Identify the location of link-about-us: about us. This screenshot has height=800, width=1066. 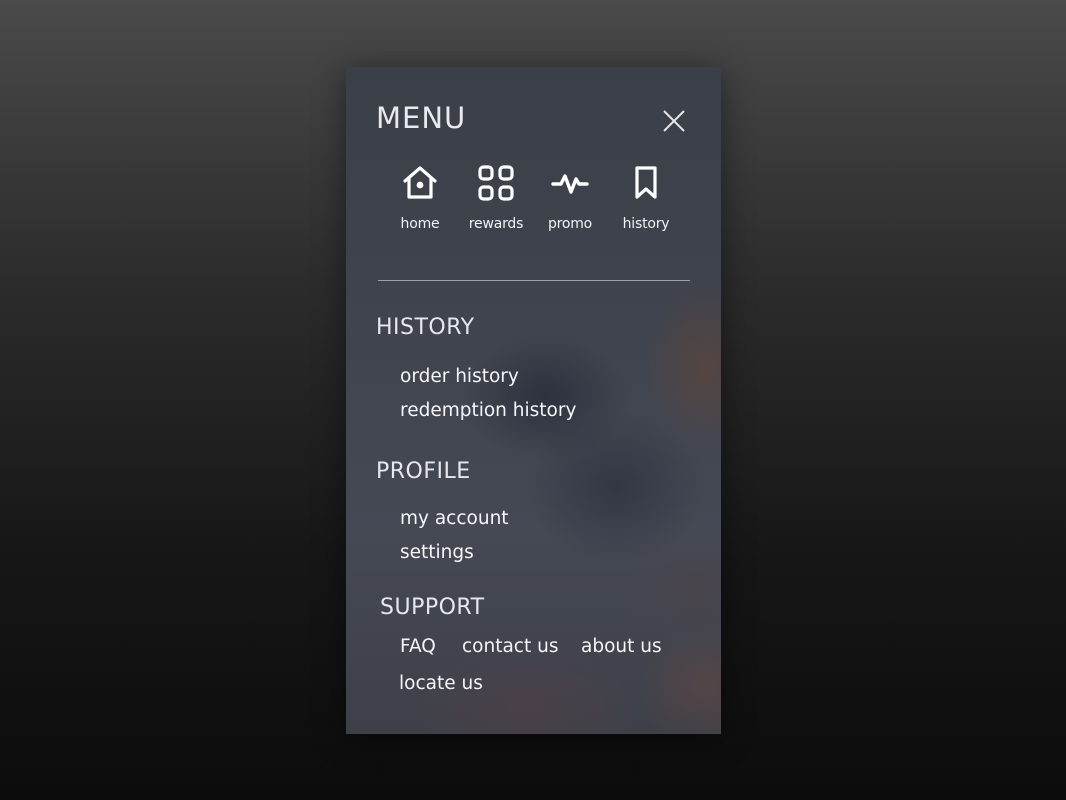
(621, 646).